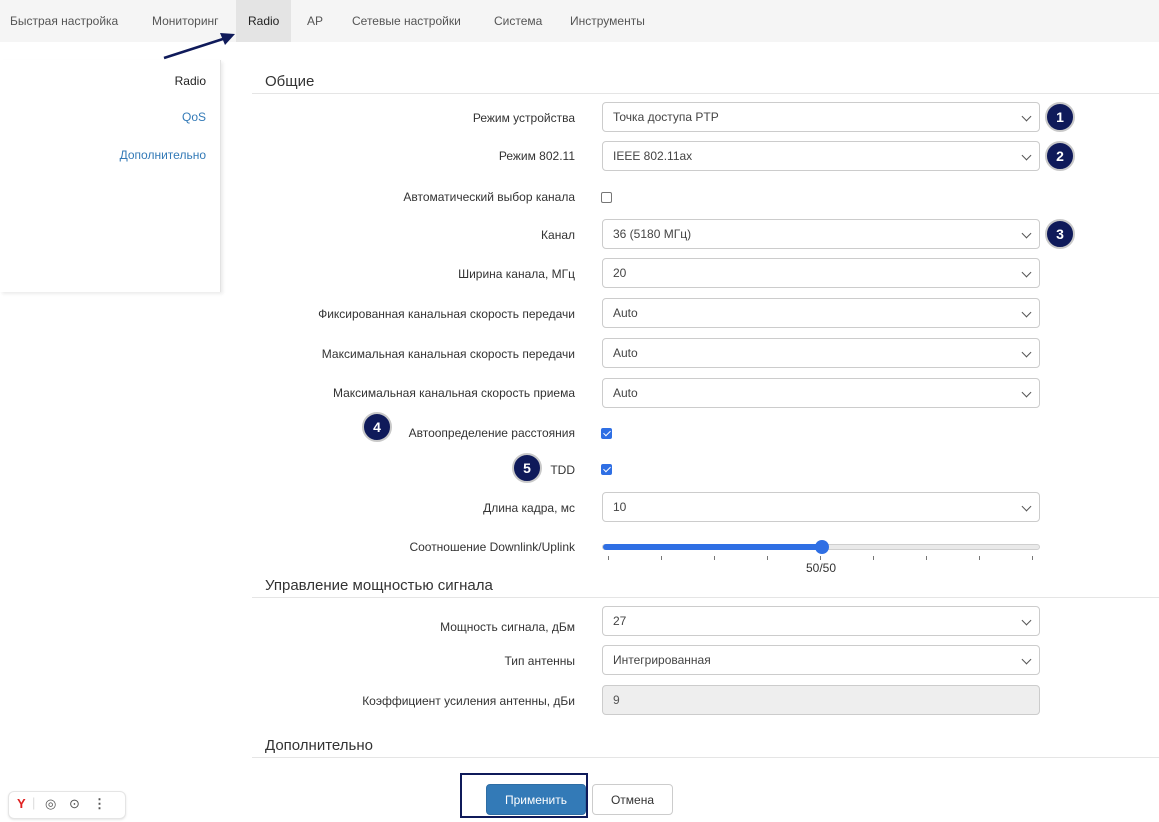  I want to click on max-tx-rate-value: Auto, so click(625, 353).